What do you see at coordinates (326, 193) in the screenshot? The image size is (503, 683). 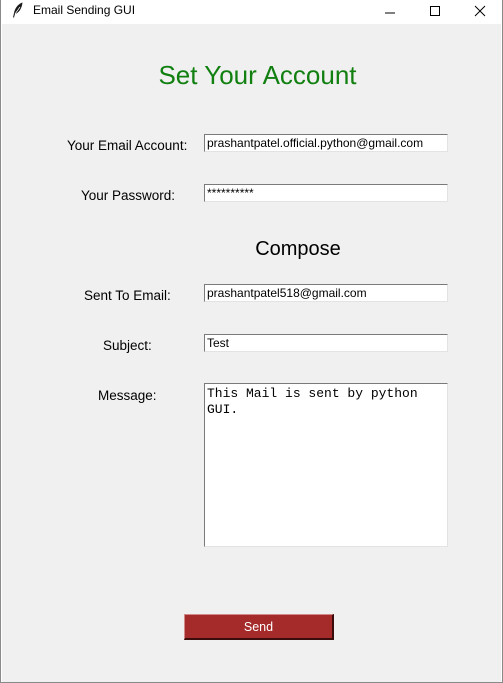 I see `password-input` at bounding box center [326, 193].